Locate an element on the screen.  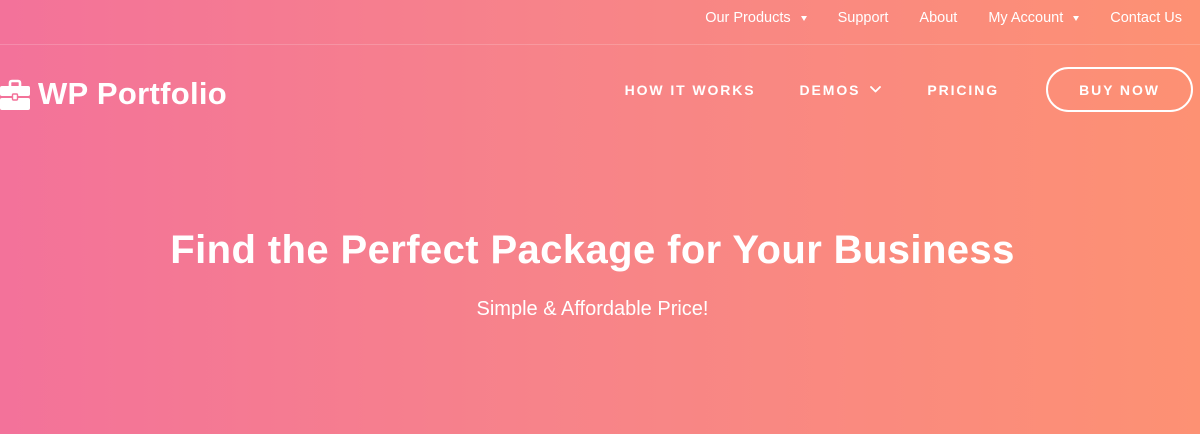
briefcase-icon is located at coordinates (15, 94).